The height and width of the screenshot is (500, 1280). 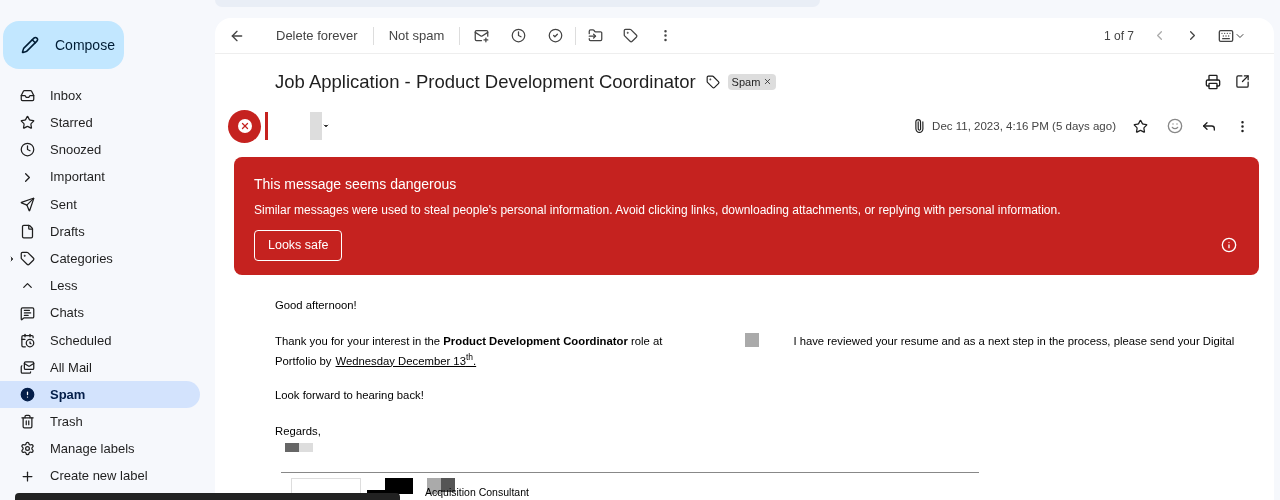 What do you see at coordinates (1118, 36) in the screenshot?
I see `pager-text: 1 of 7` at bounding box center [1118, 36].